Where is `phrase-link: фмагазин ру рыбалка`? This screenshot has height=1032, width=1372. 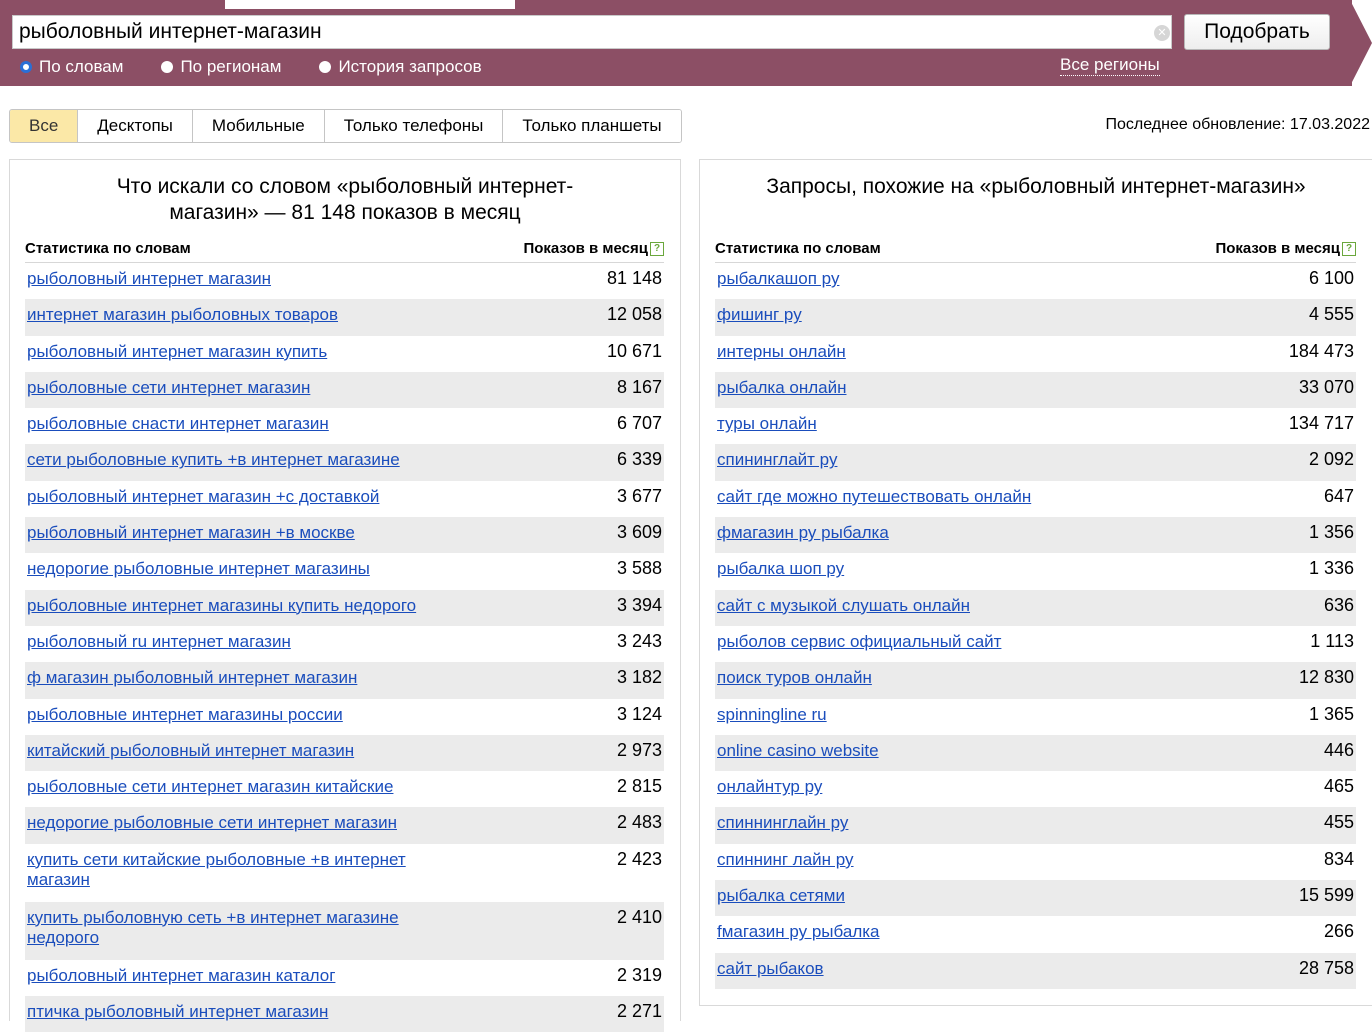 phrase-link: фмагазин ру рыбалка is located at coordinates (1035, 530).